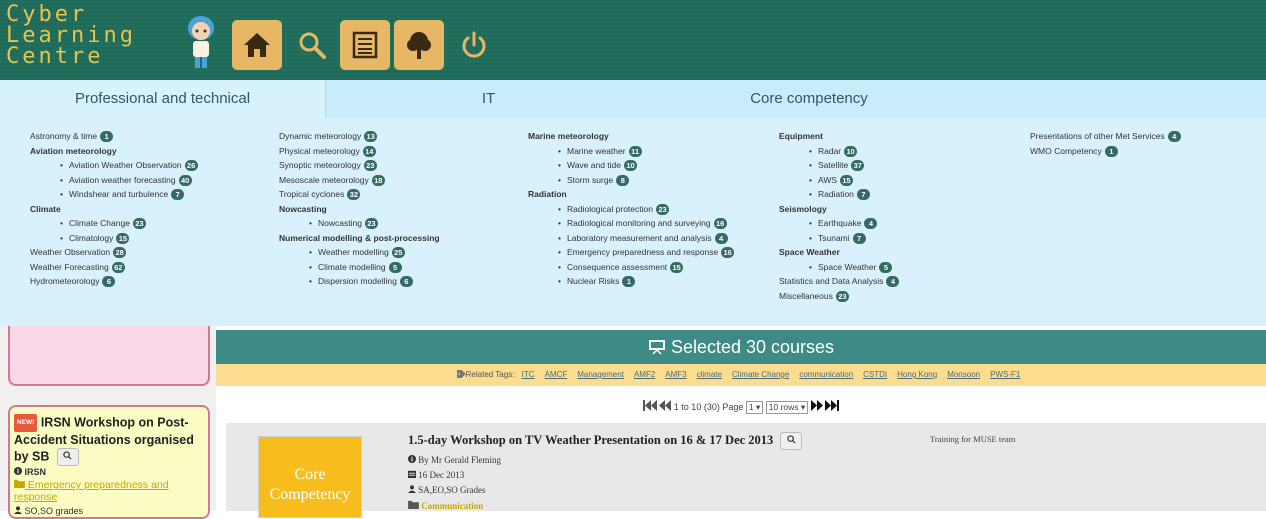 This screenshot has width=1266, height=519. I want to click on course-by-label: By Mr Gerald Fleming, so click(459, 460).